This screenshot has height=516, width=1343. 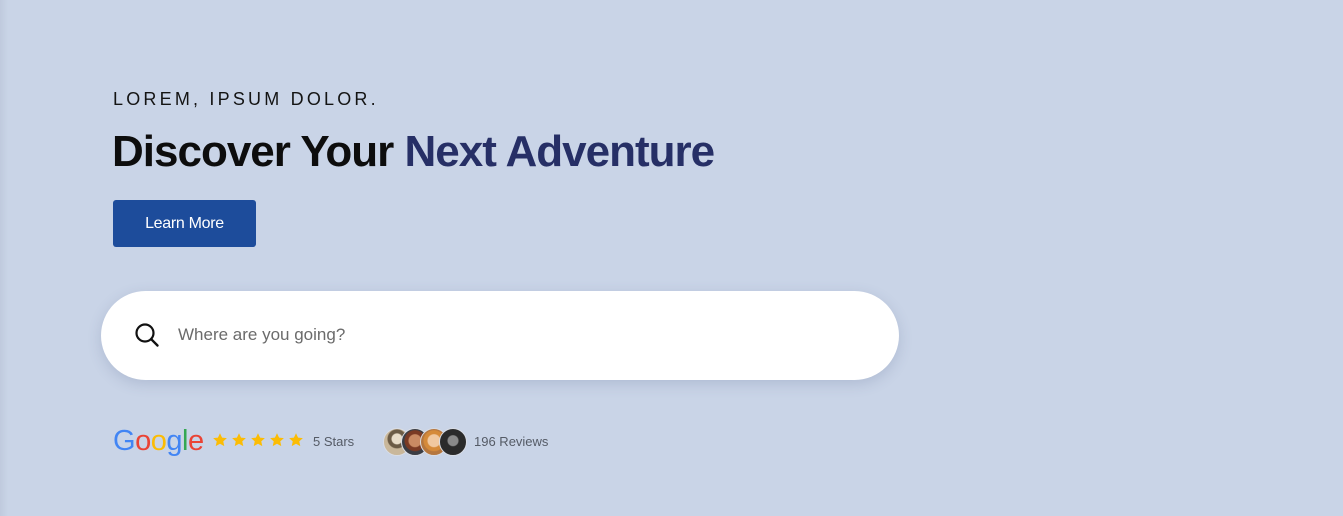 I want to click on google-letter: g, so click(x=174, y=441).